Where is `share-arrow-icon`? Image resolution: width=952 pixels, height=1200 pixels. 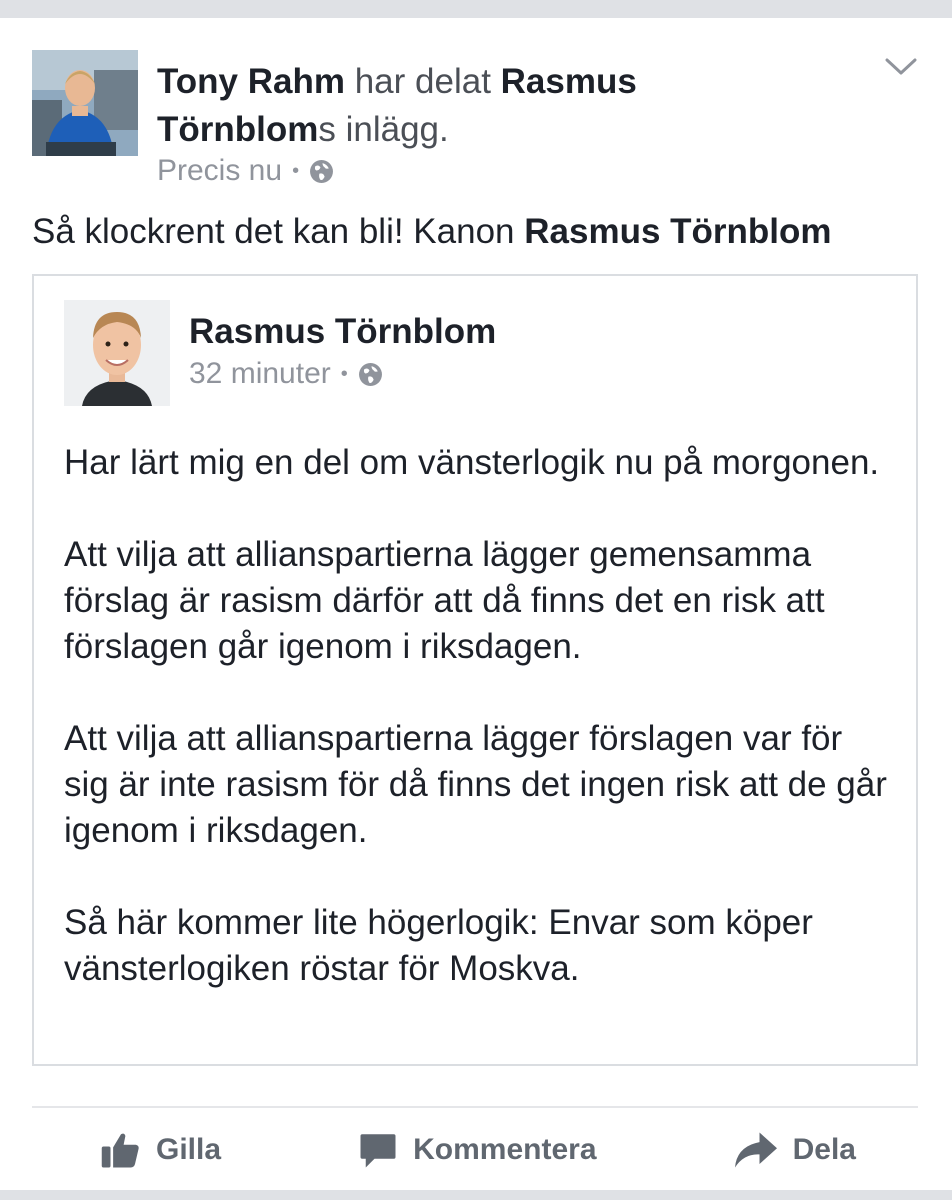
share-arrow-icon is located at coordinates (755, 1150).